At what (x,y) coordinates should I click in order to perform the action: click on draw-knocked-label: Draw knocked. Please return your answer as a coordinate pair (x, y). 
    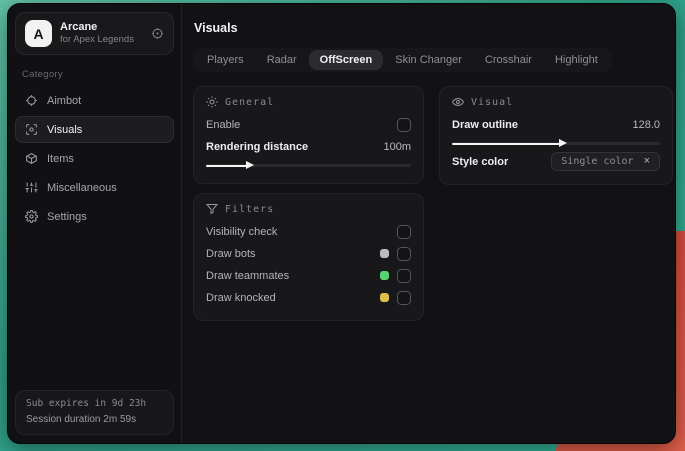
    Looking at the image, I should click on (241, 297).